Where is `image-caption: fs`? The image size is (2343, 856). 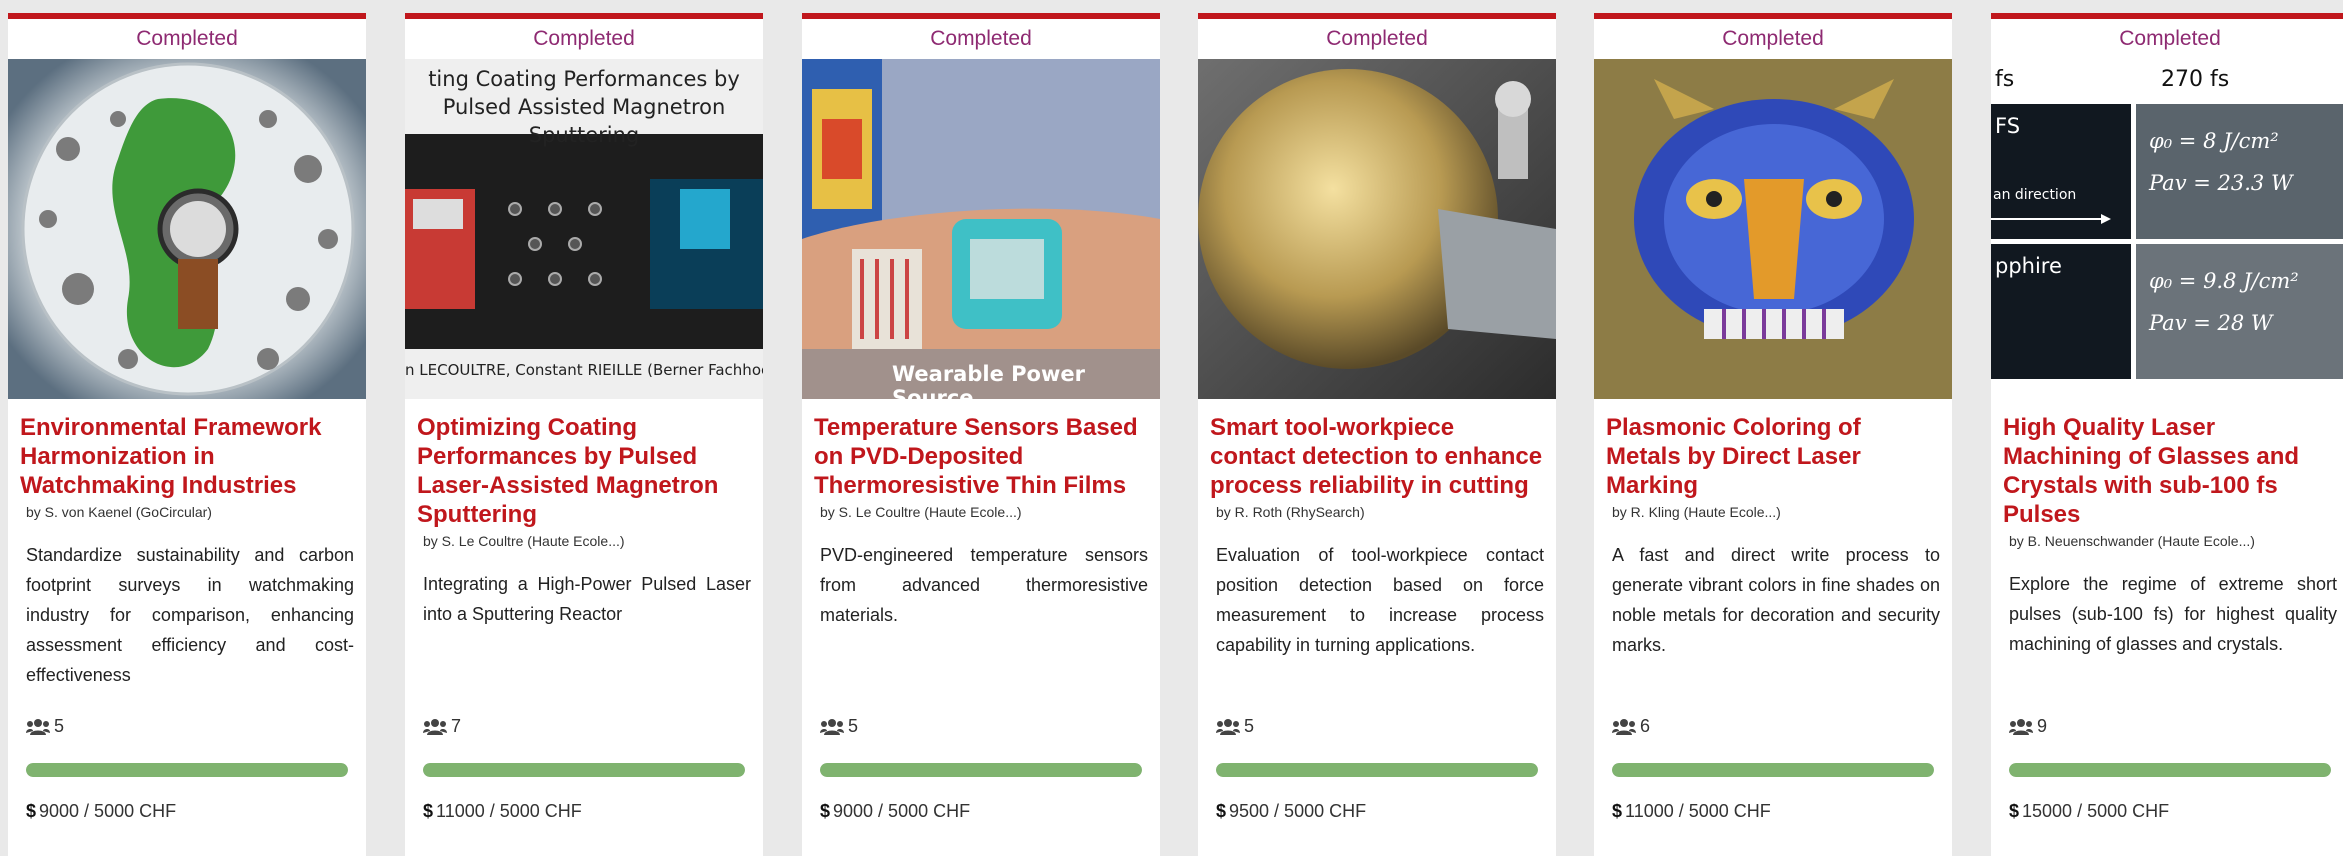 image-caption: fs is located at coordinates (2005, 79).